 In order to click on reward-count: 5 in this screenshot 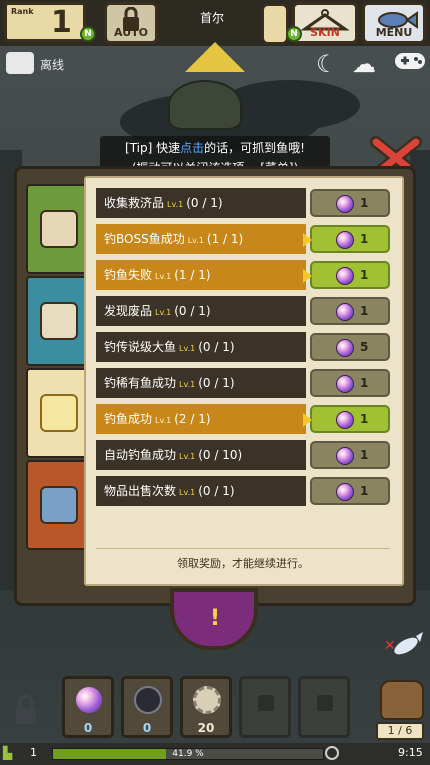, I will do `click(364, 347)`.